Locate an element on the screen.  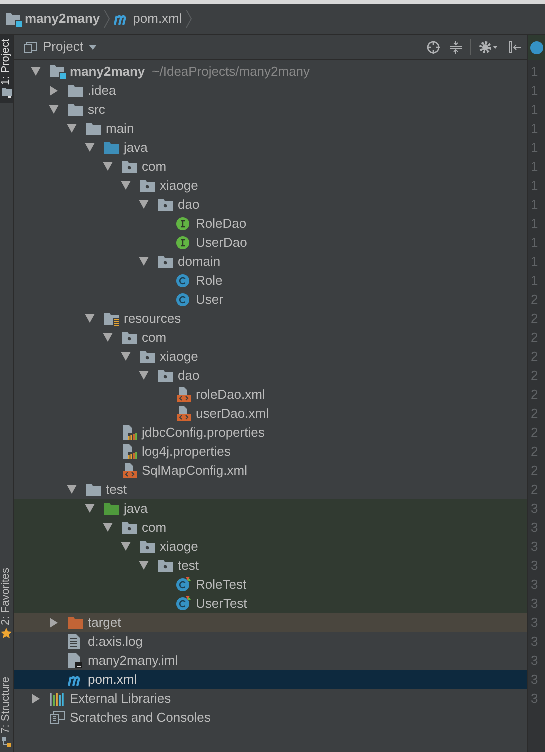
tree-row: Scratches and Consoles is located at coordinates (270, 717).